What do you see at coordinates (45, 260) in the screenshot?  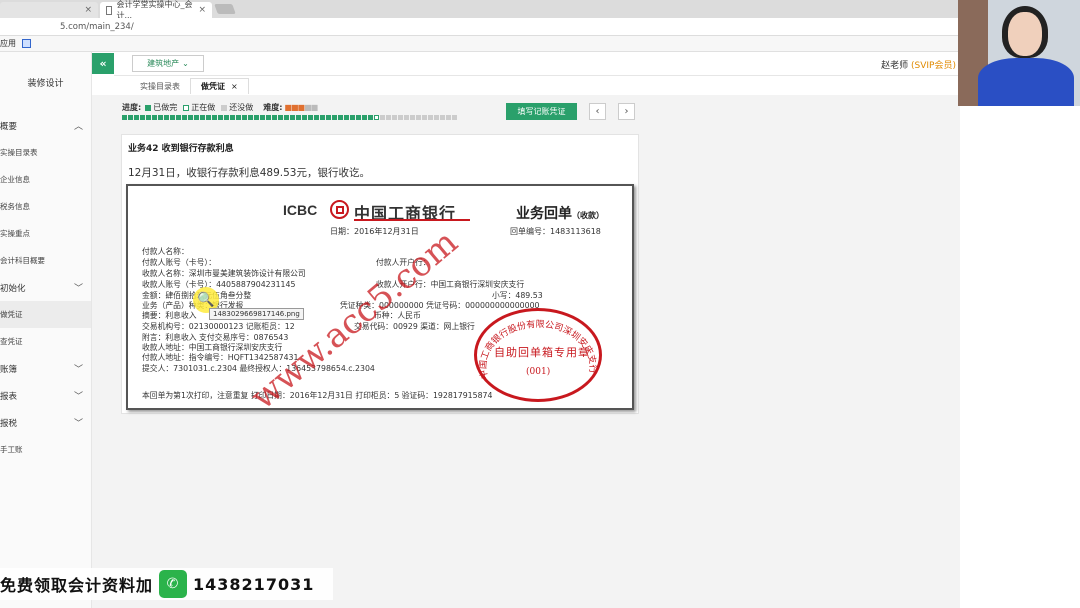 I see `sidebar-item: 会计科目概要` at bounding box center [45, 260].